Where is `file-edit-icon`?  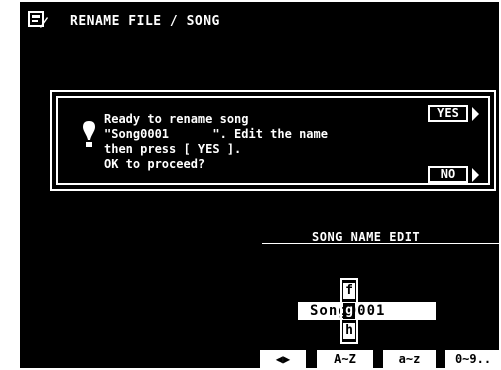
file-edit-icon is located at coordinates (38, 19).